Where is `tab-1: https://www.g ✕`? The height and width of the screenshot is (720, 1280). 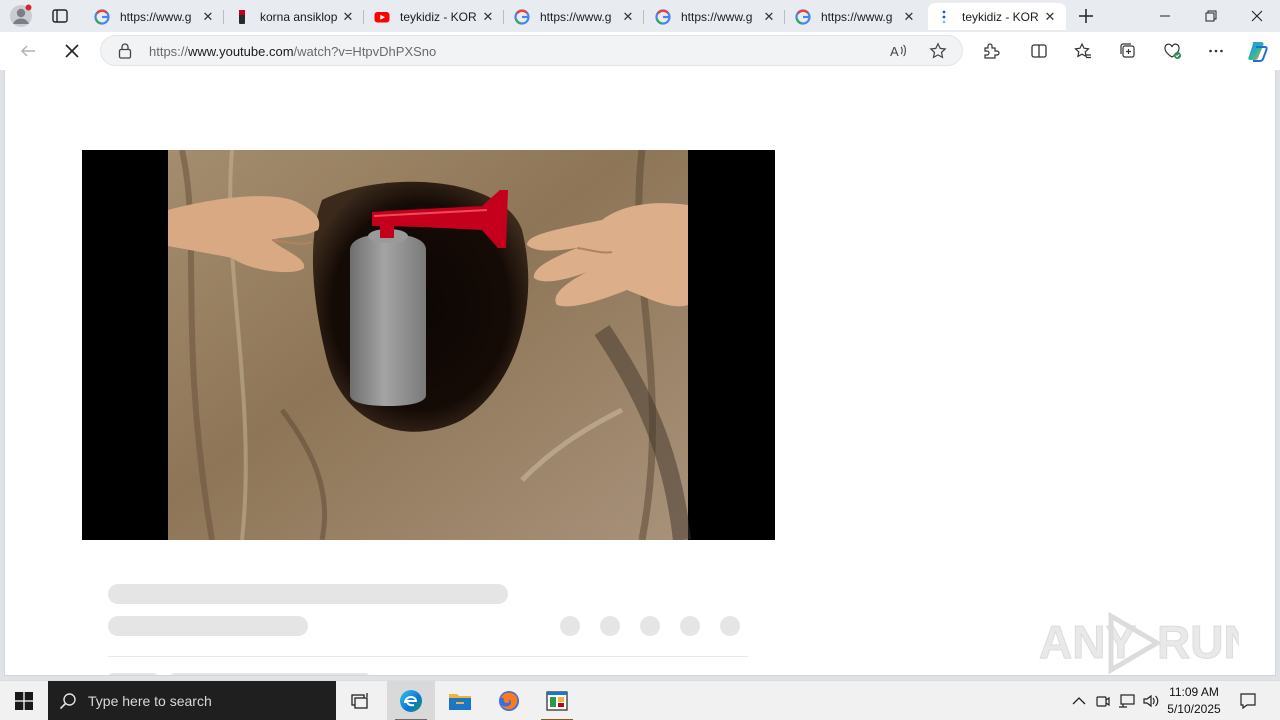 tab-1: https://www.g ✕ is located at coordinates (155, 16).